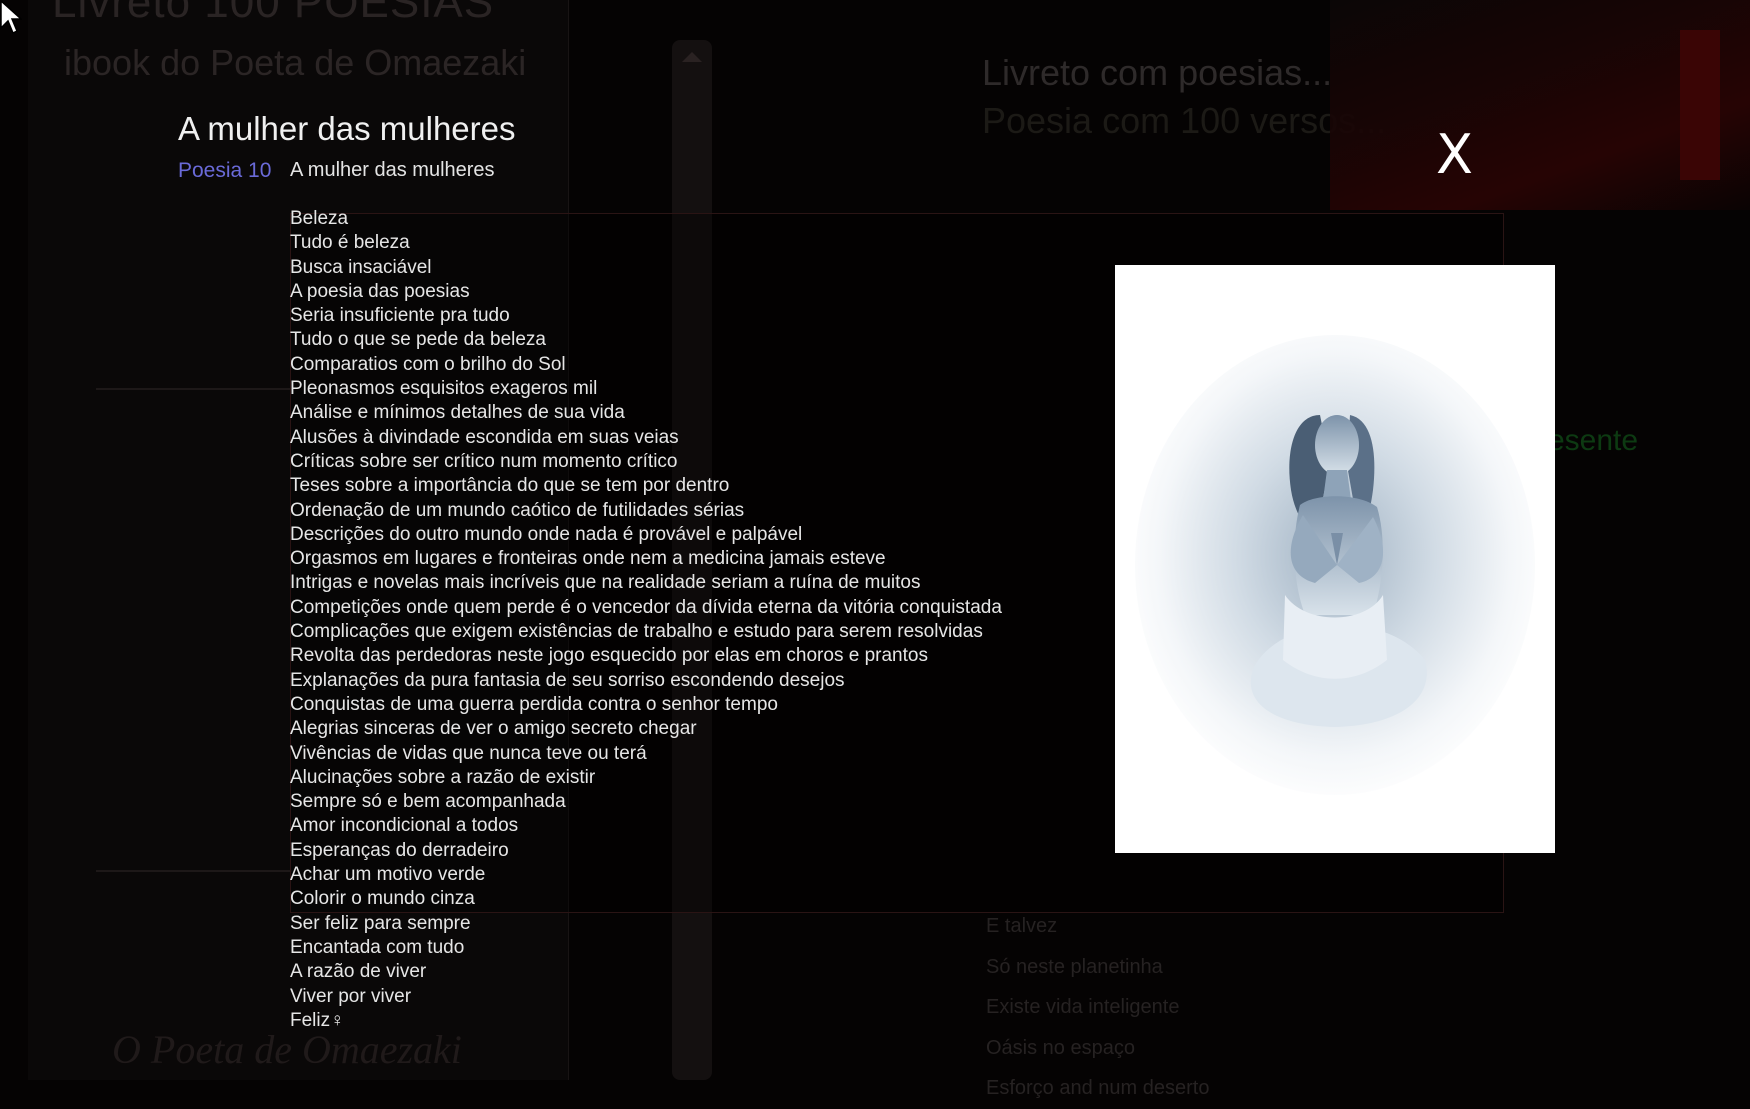 The width and height of the screenshot is (1750, 1109). I want to click on verse-line: Alucinações sobre a razão de existir, so click(443, 777).